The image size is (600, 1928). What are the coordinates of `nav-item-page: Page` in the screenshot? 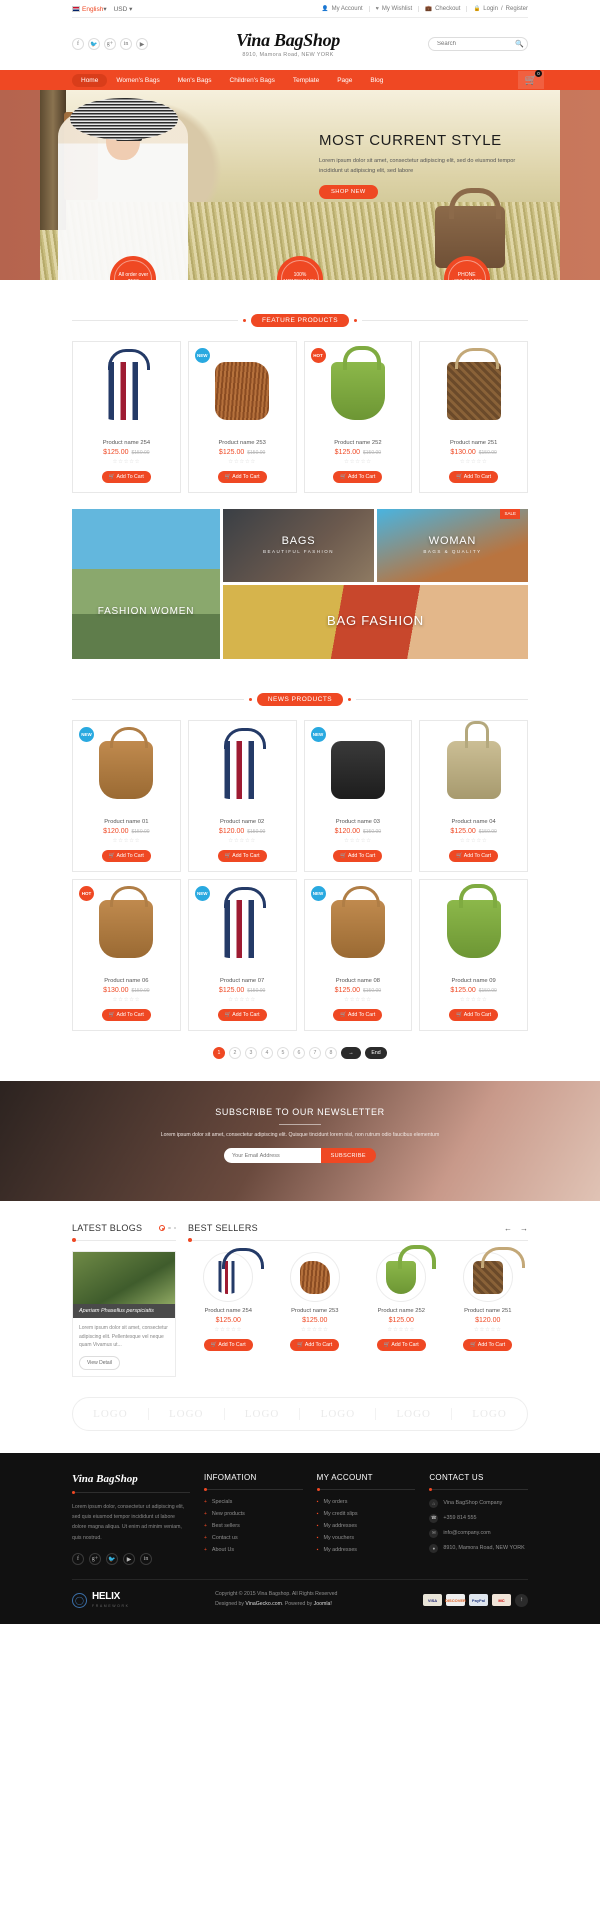 It's located at (344, 80).